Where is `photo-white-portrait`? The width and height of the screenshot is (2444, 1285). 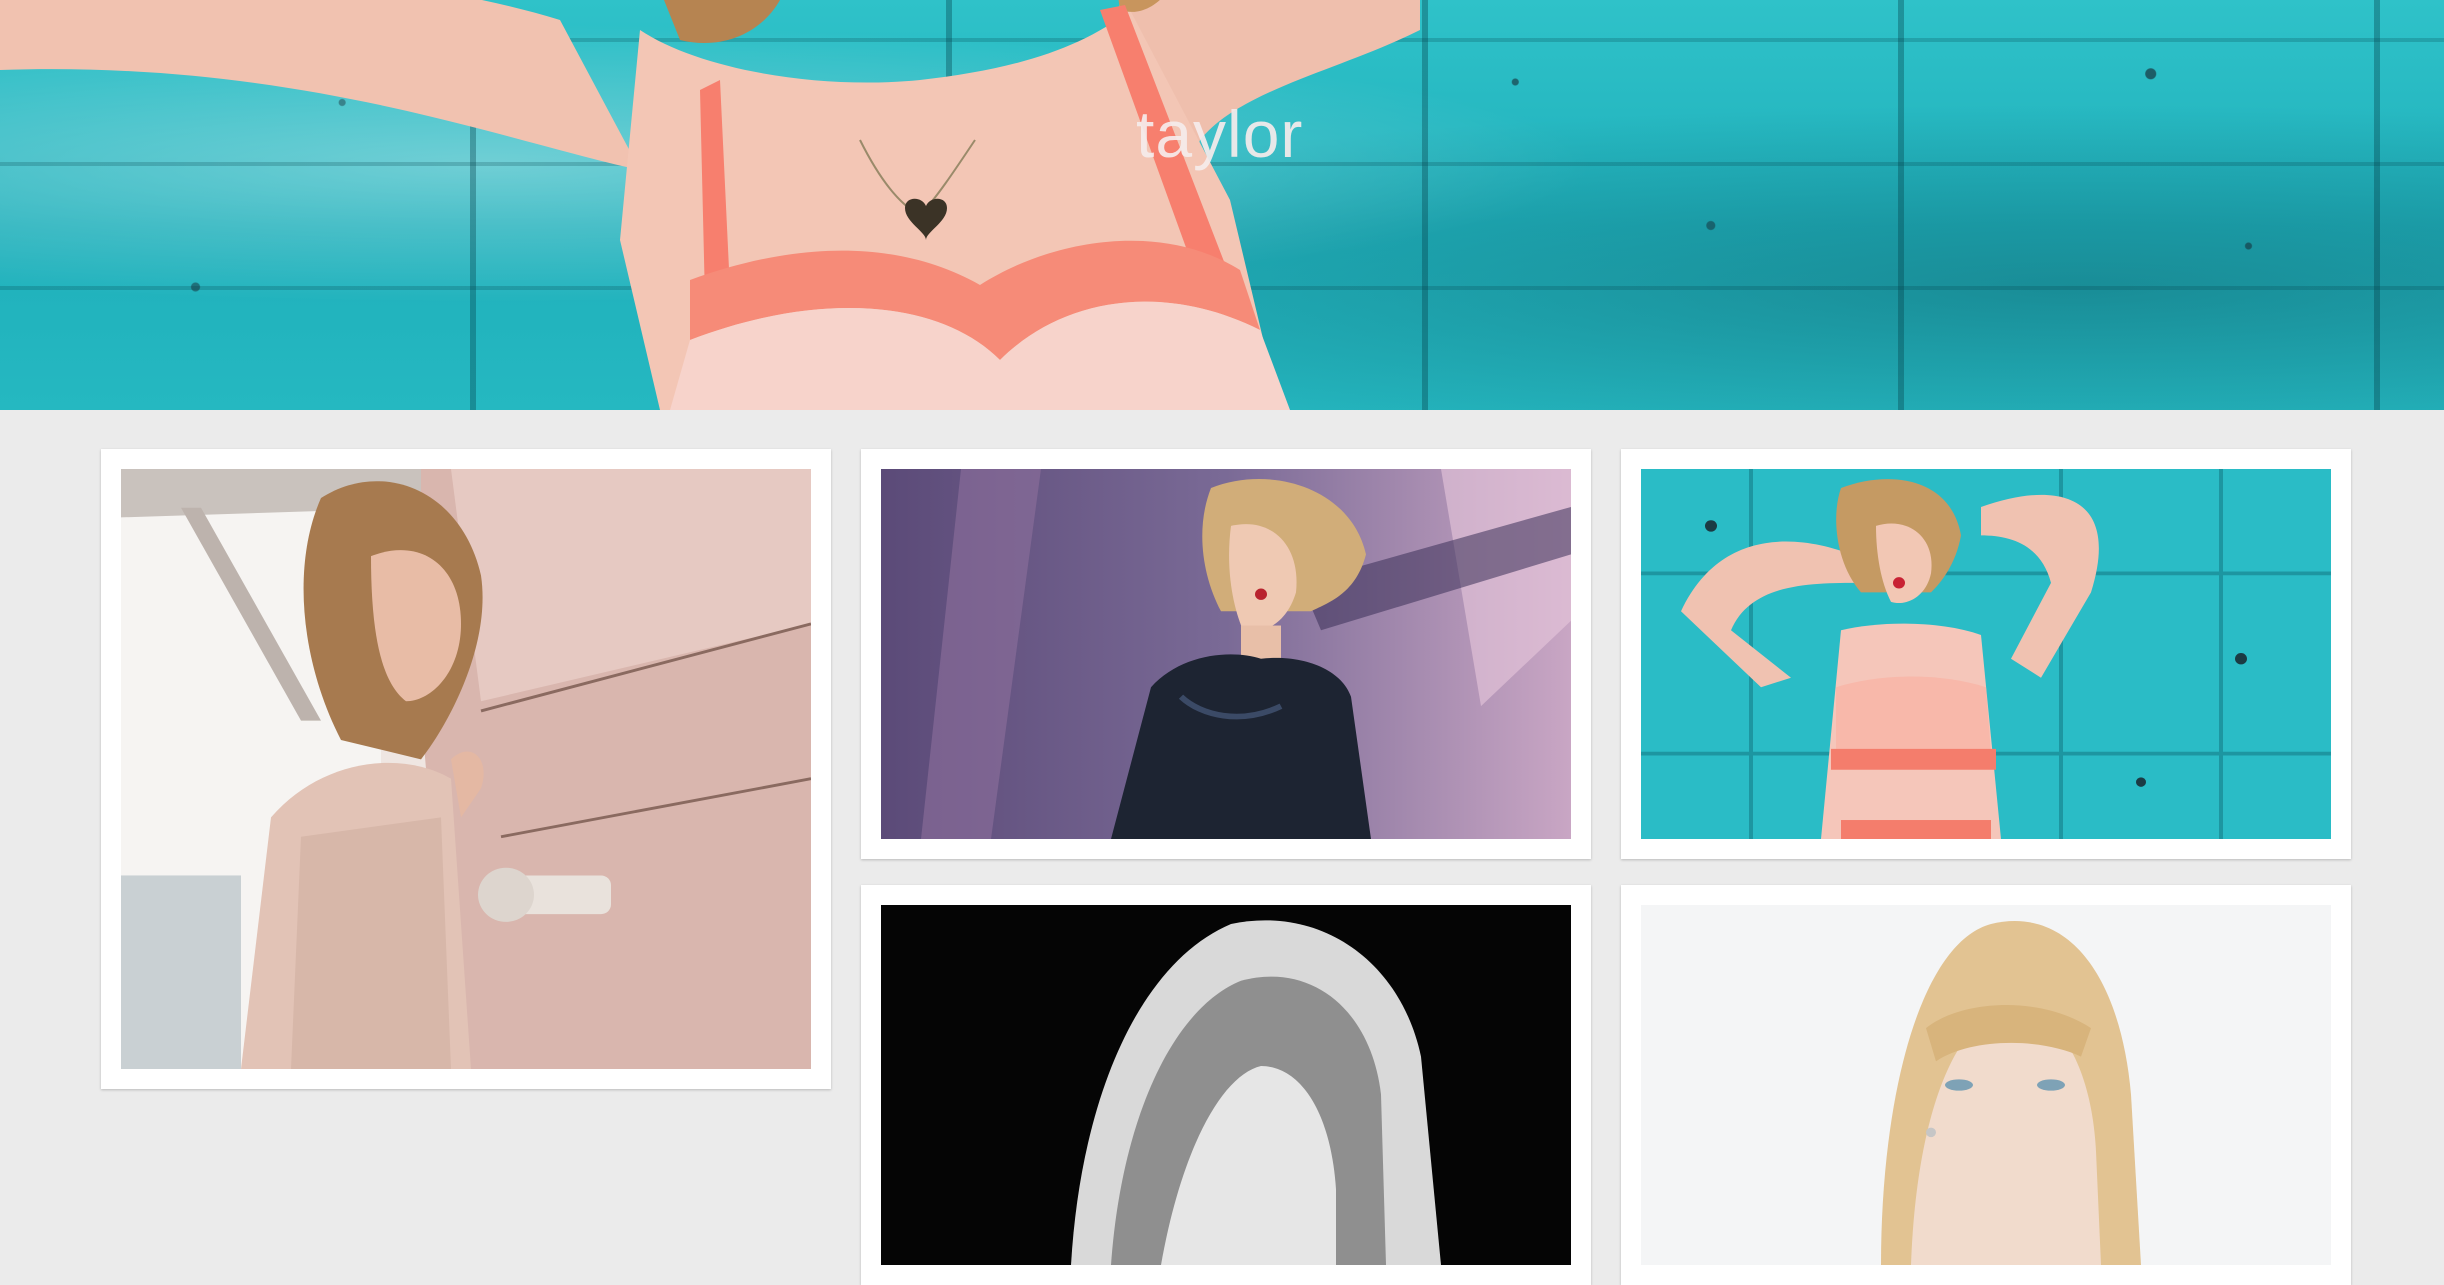
photo-white-portrait is located at coordinates (1986, 1085).